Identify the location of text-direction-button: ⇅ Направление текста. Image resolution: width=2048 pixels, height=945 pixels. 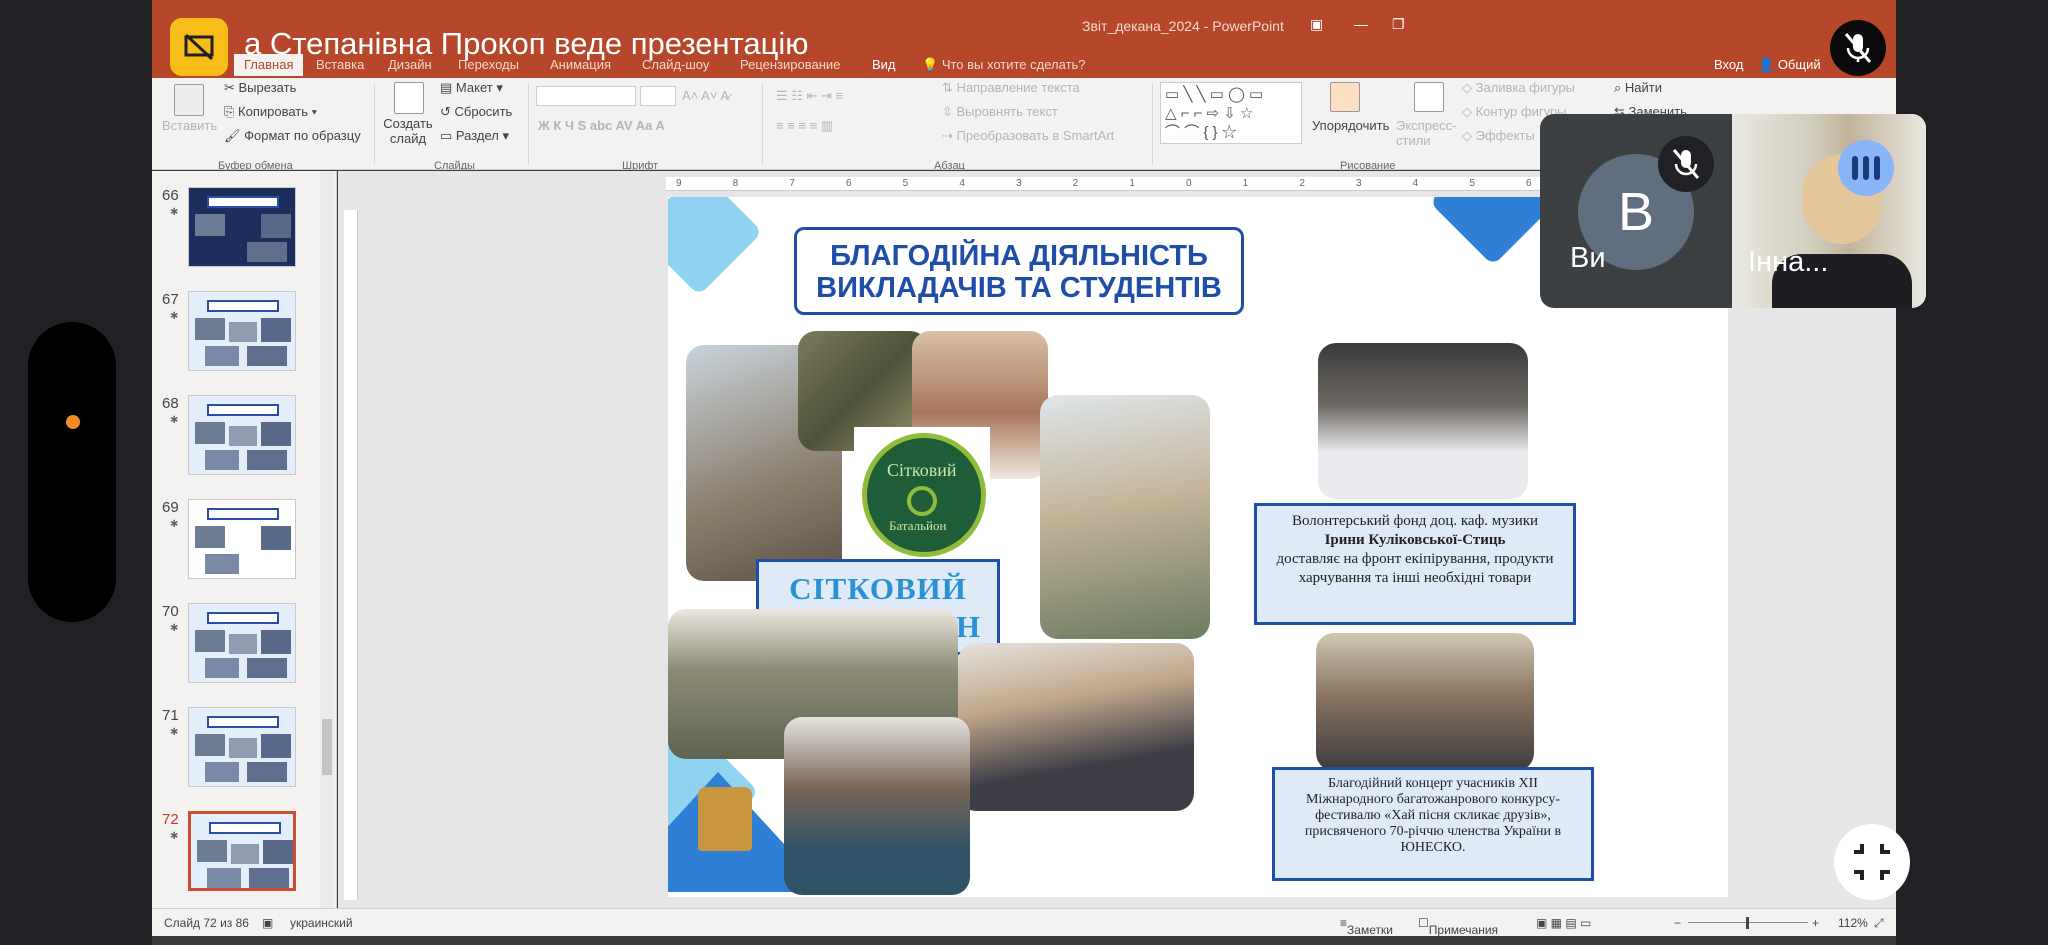
(1011, 88).